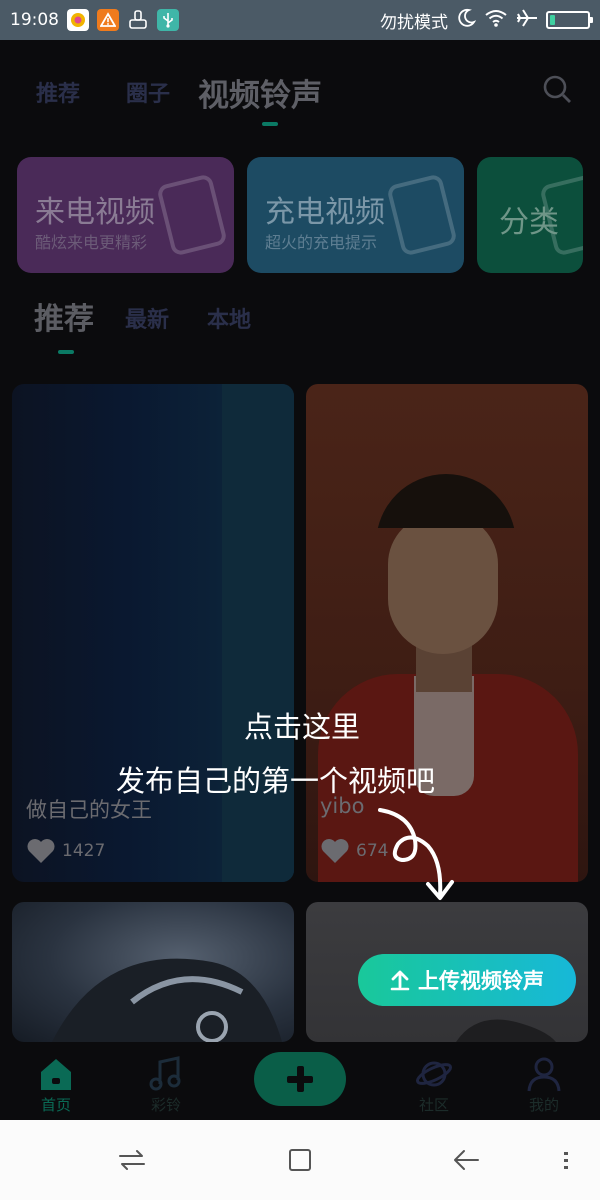 The width and height of the screenshot is (600, 1200). What do you see at coordinates (56, 1074) in the screenshot?
I see `home-icon` at bounding box center [56, 1074].